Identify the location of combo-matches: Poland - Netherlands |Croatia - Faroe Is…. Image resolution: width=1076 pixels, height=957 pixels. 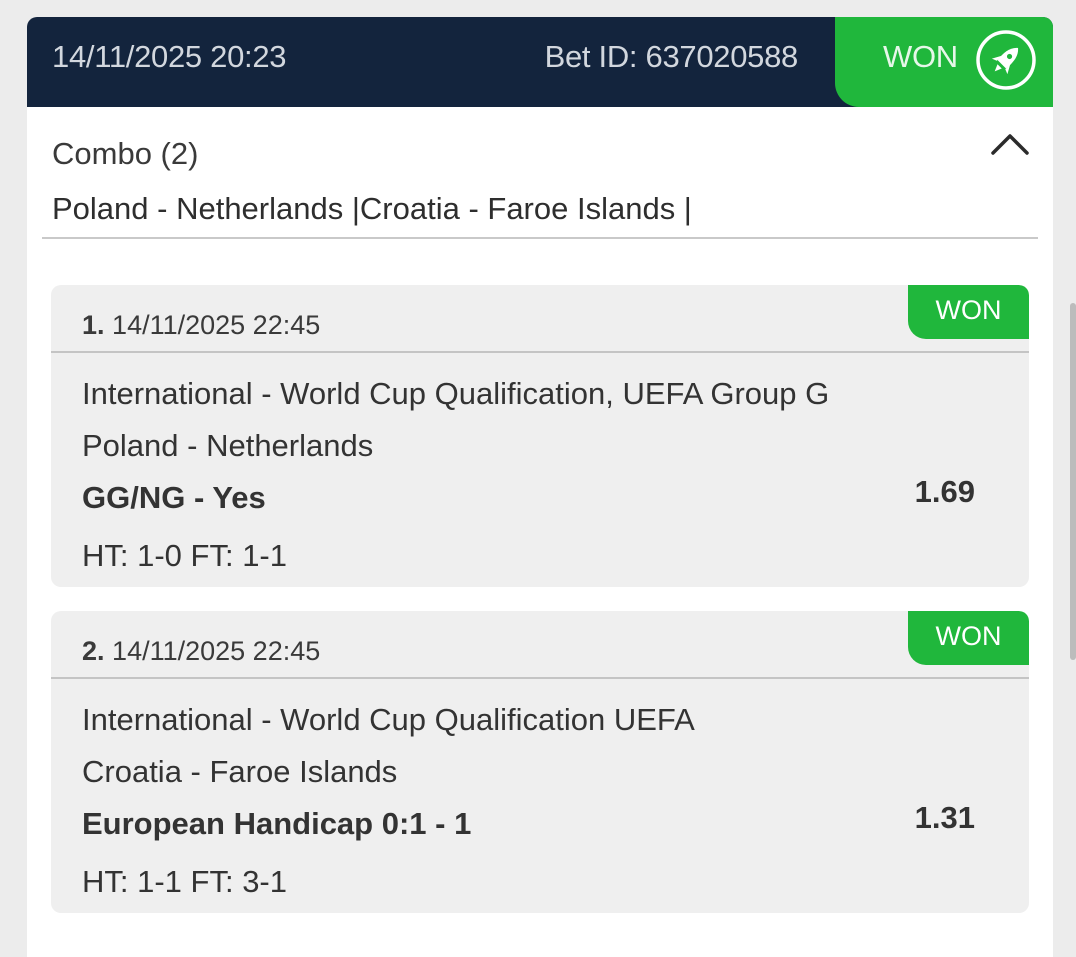
(372, 208).